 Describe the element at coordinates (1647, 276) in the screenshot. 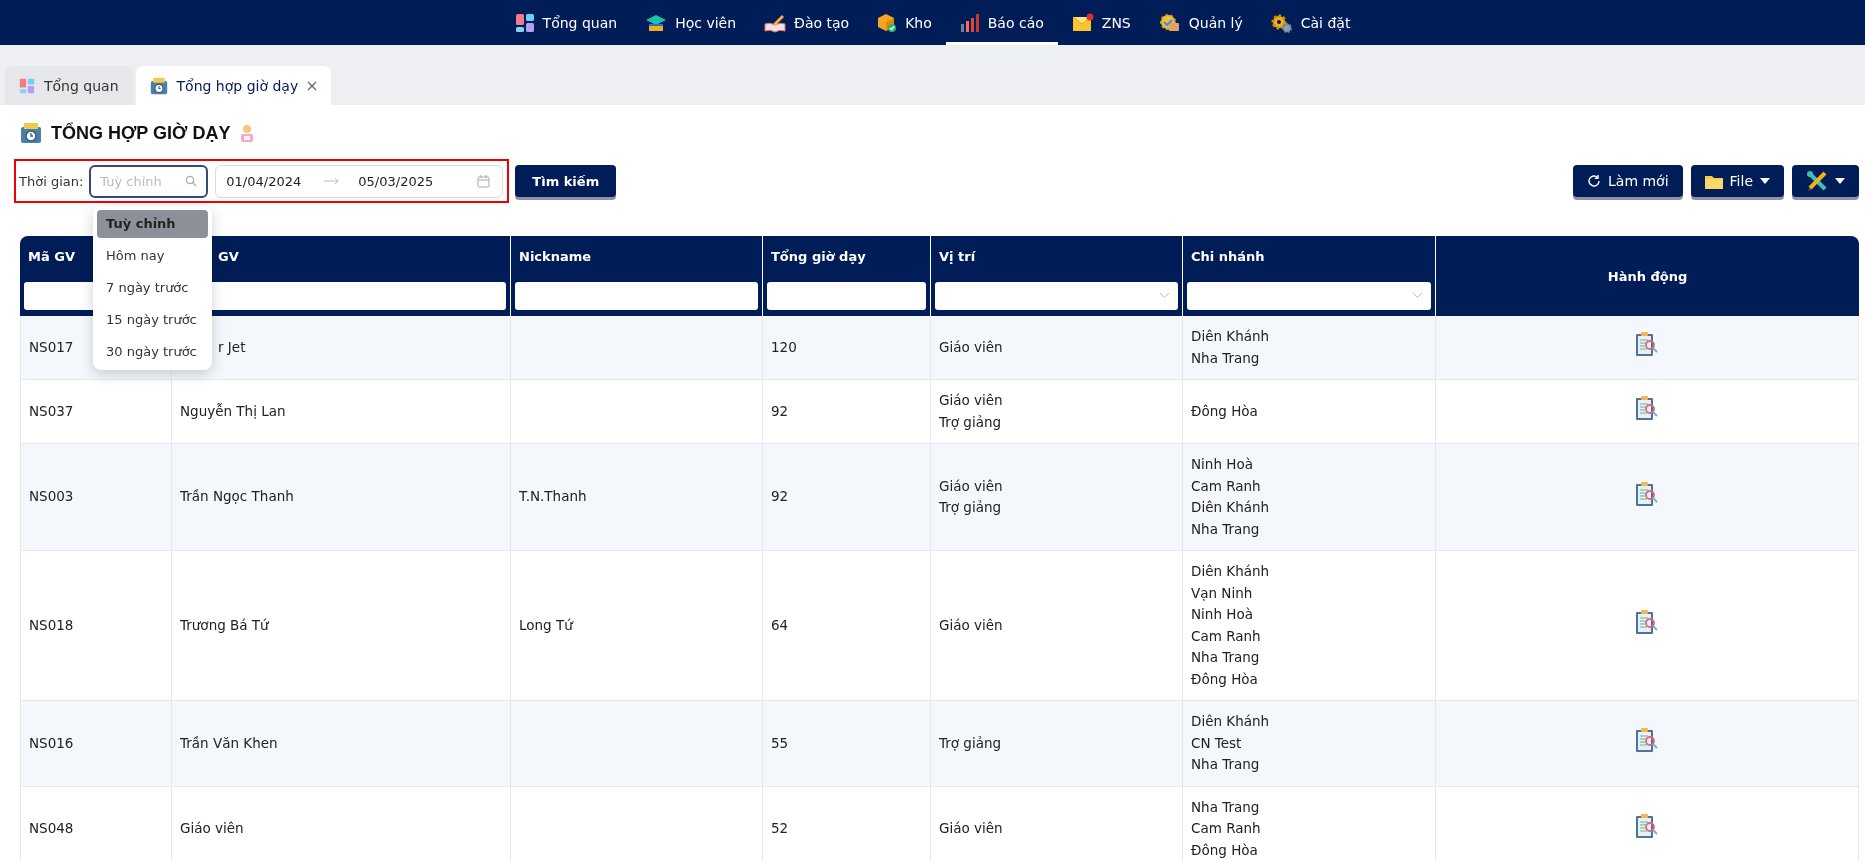

I see `column-header: Hành động` at that location.